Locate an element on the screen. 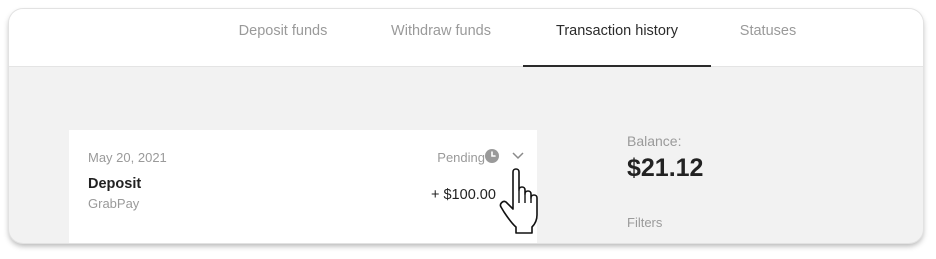  balance-value: $21.12 is located at coordinates (665, 168).